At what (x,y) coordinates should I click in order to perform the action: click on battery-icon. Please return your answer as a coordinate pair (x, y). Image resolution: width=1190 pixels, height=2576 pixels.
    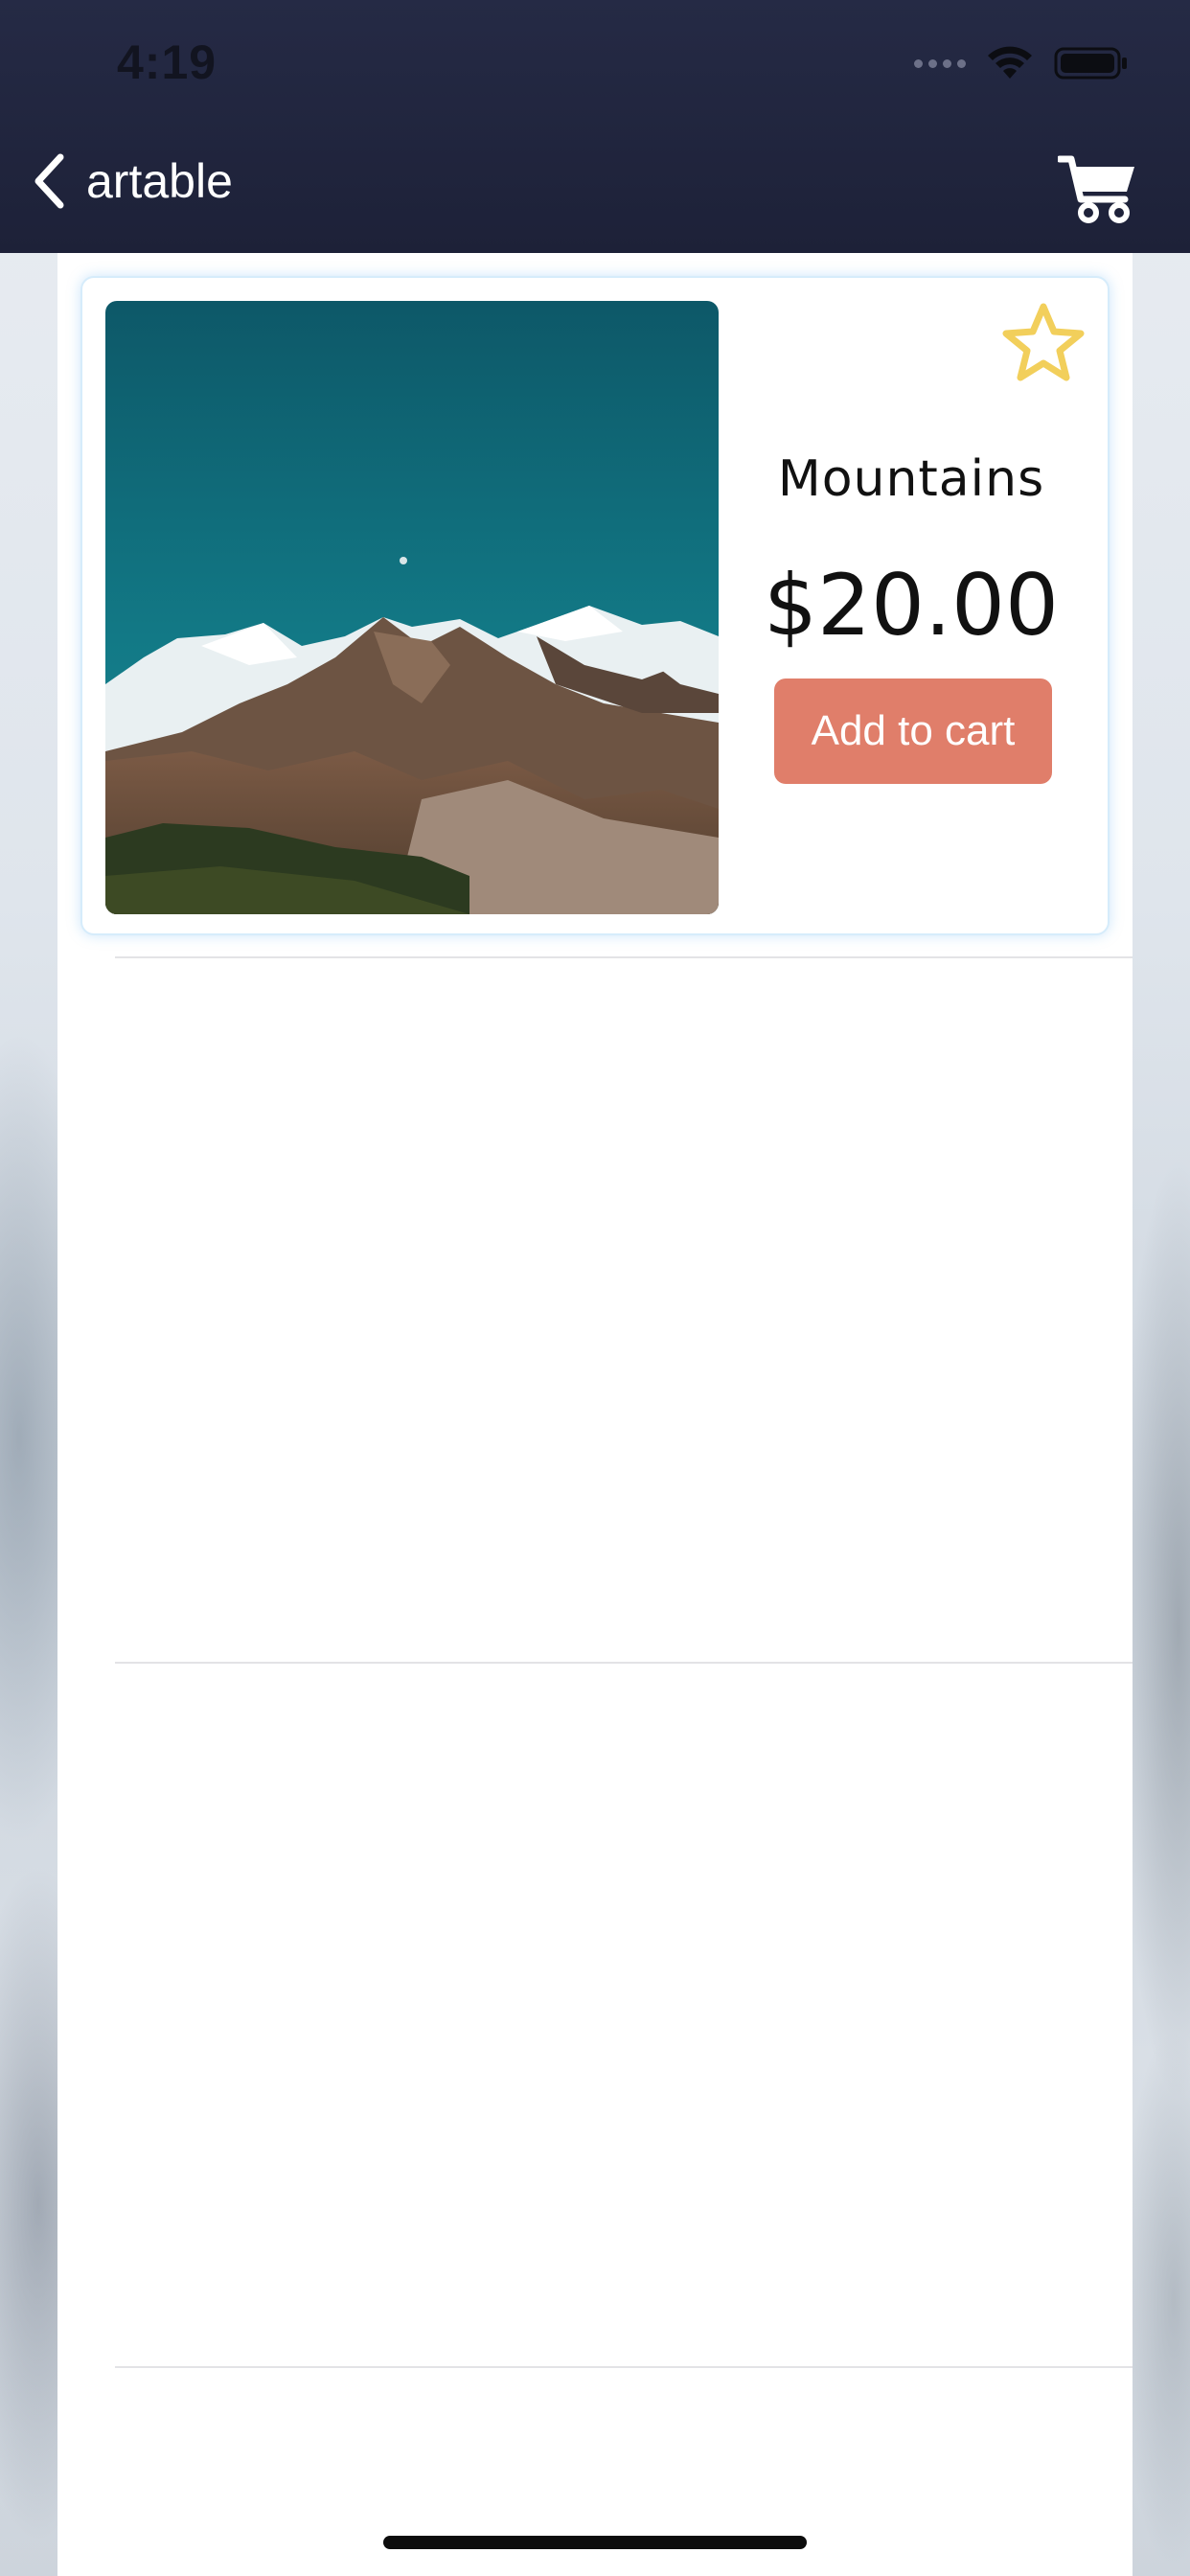
    Looking at the image, I should click on (1091, 63).